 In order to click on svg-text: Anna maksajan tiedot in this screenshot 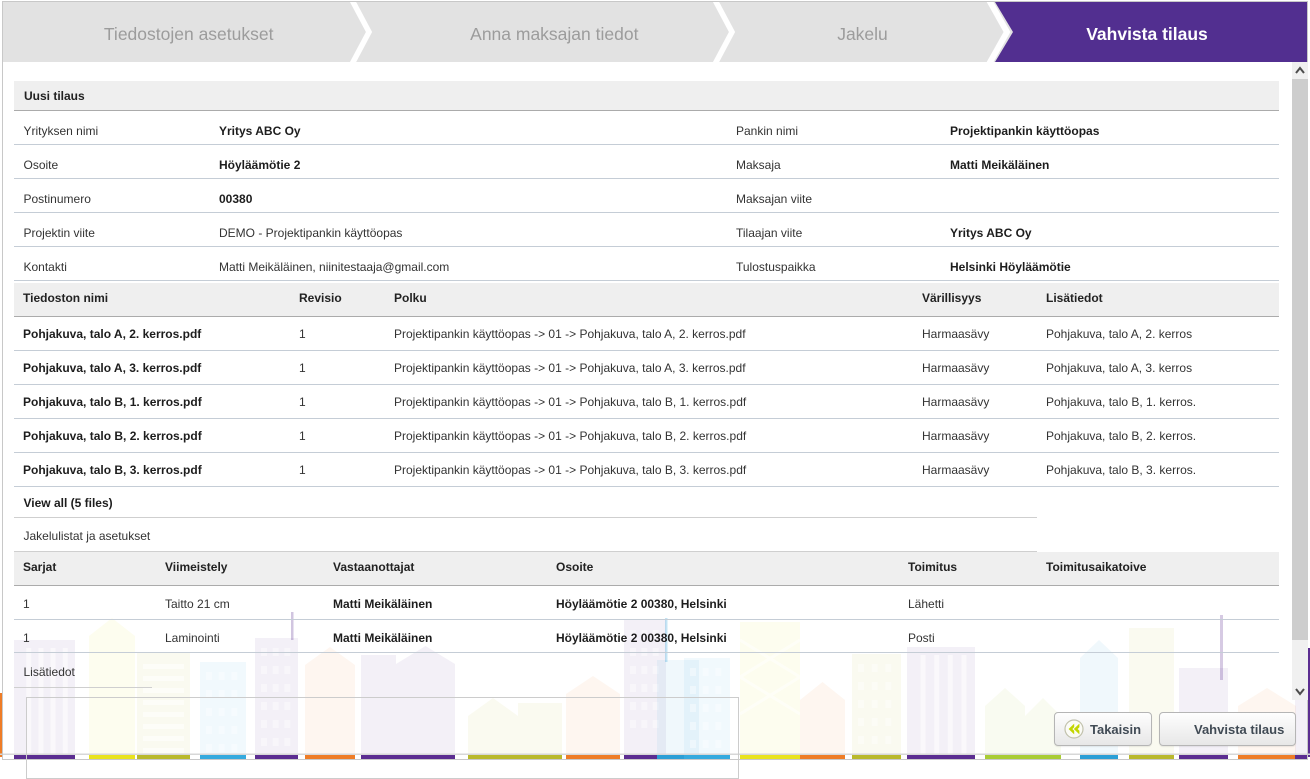, I will do `click(554, 34)`.